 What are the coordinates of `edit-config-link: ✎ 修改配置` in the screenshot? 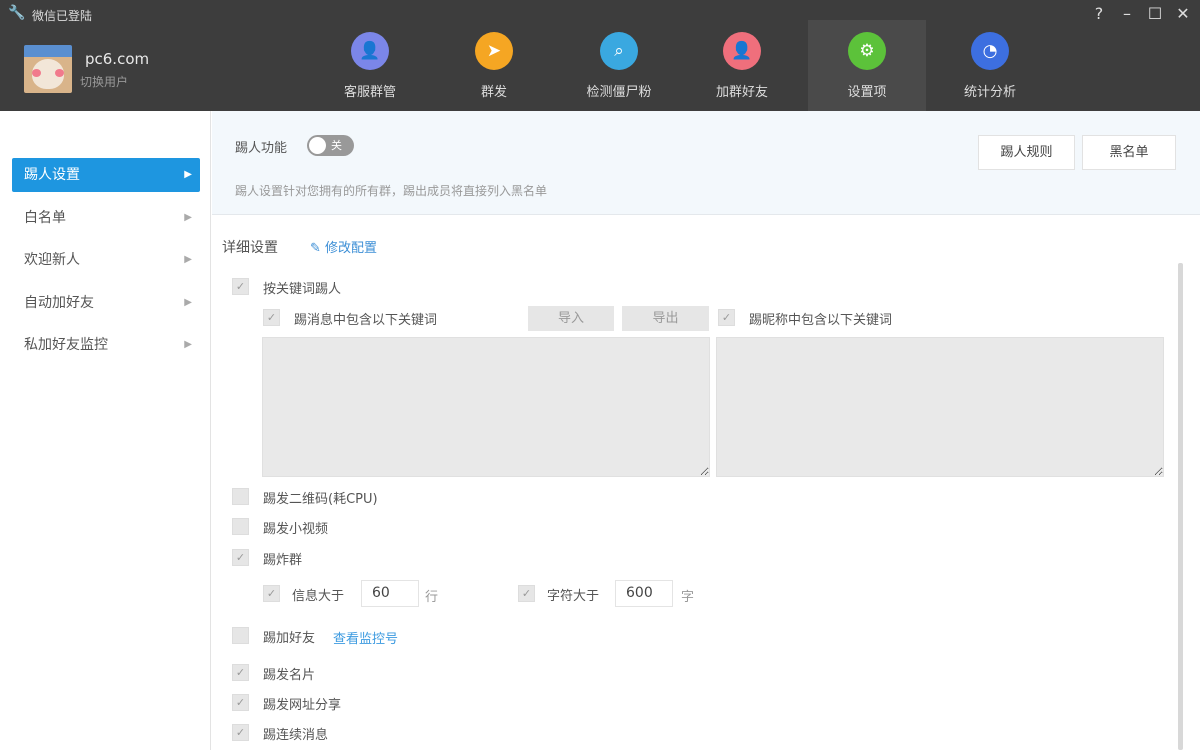 It's located at (343, 246).